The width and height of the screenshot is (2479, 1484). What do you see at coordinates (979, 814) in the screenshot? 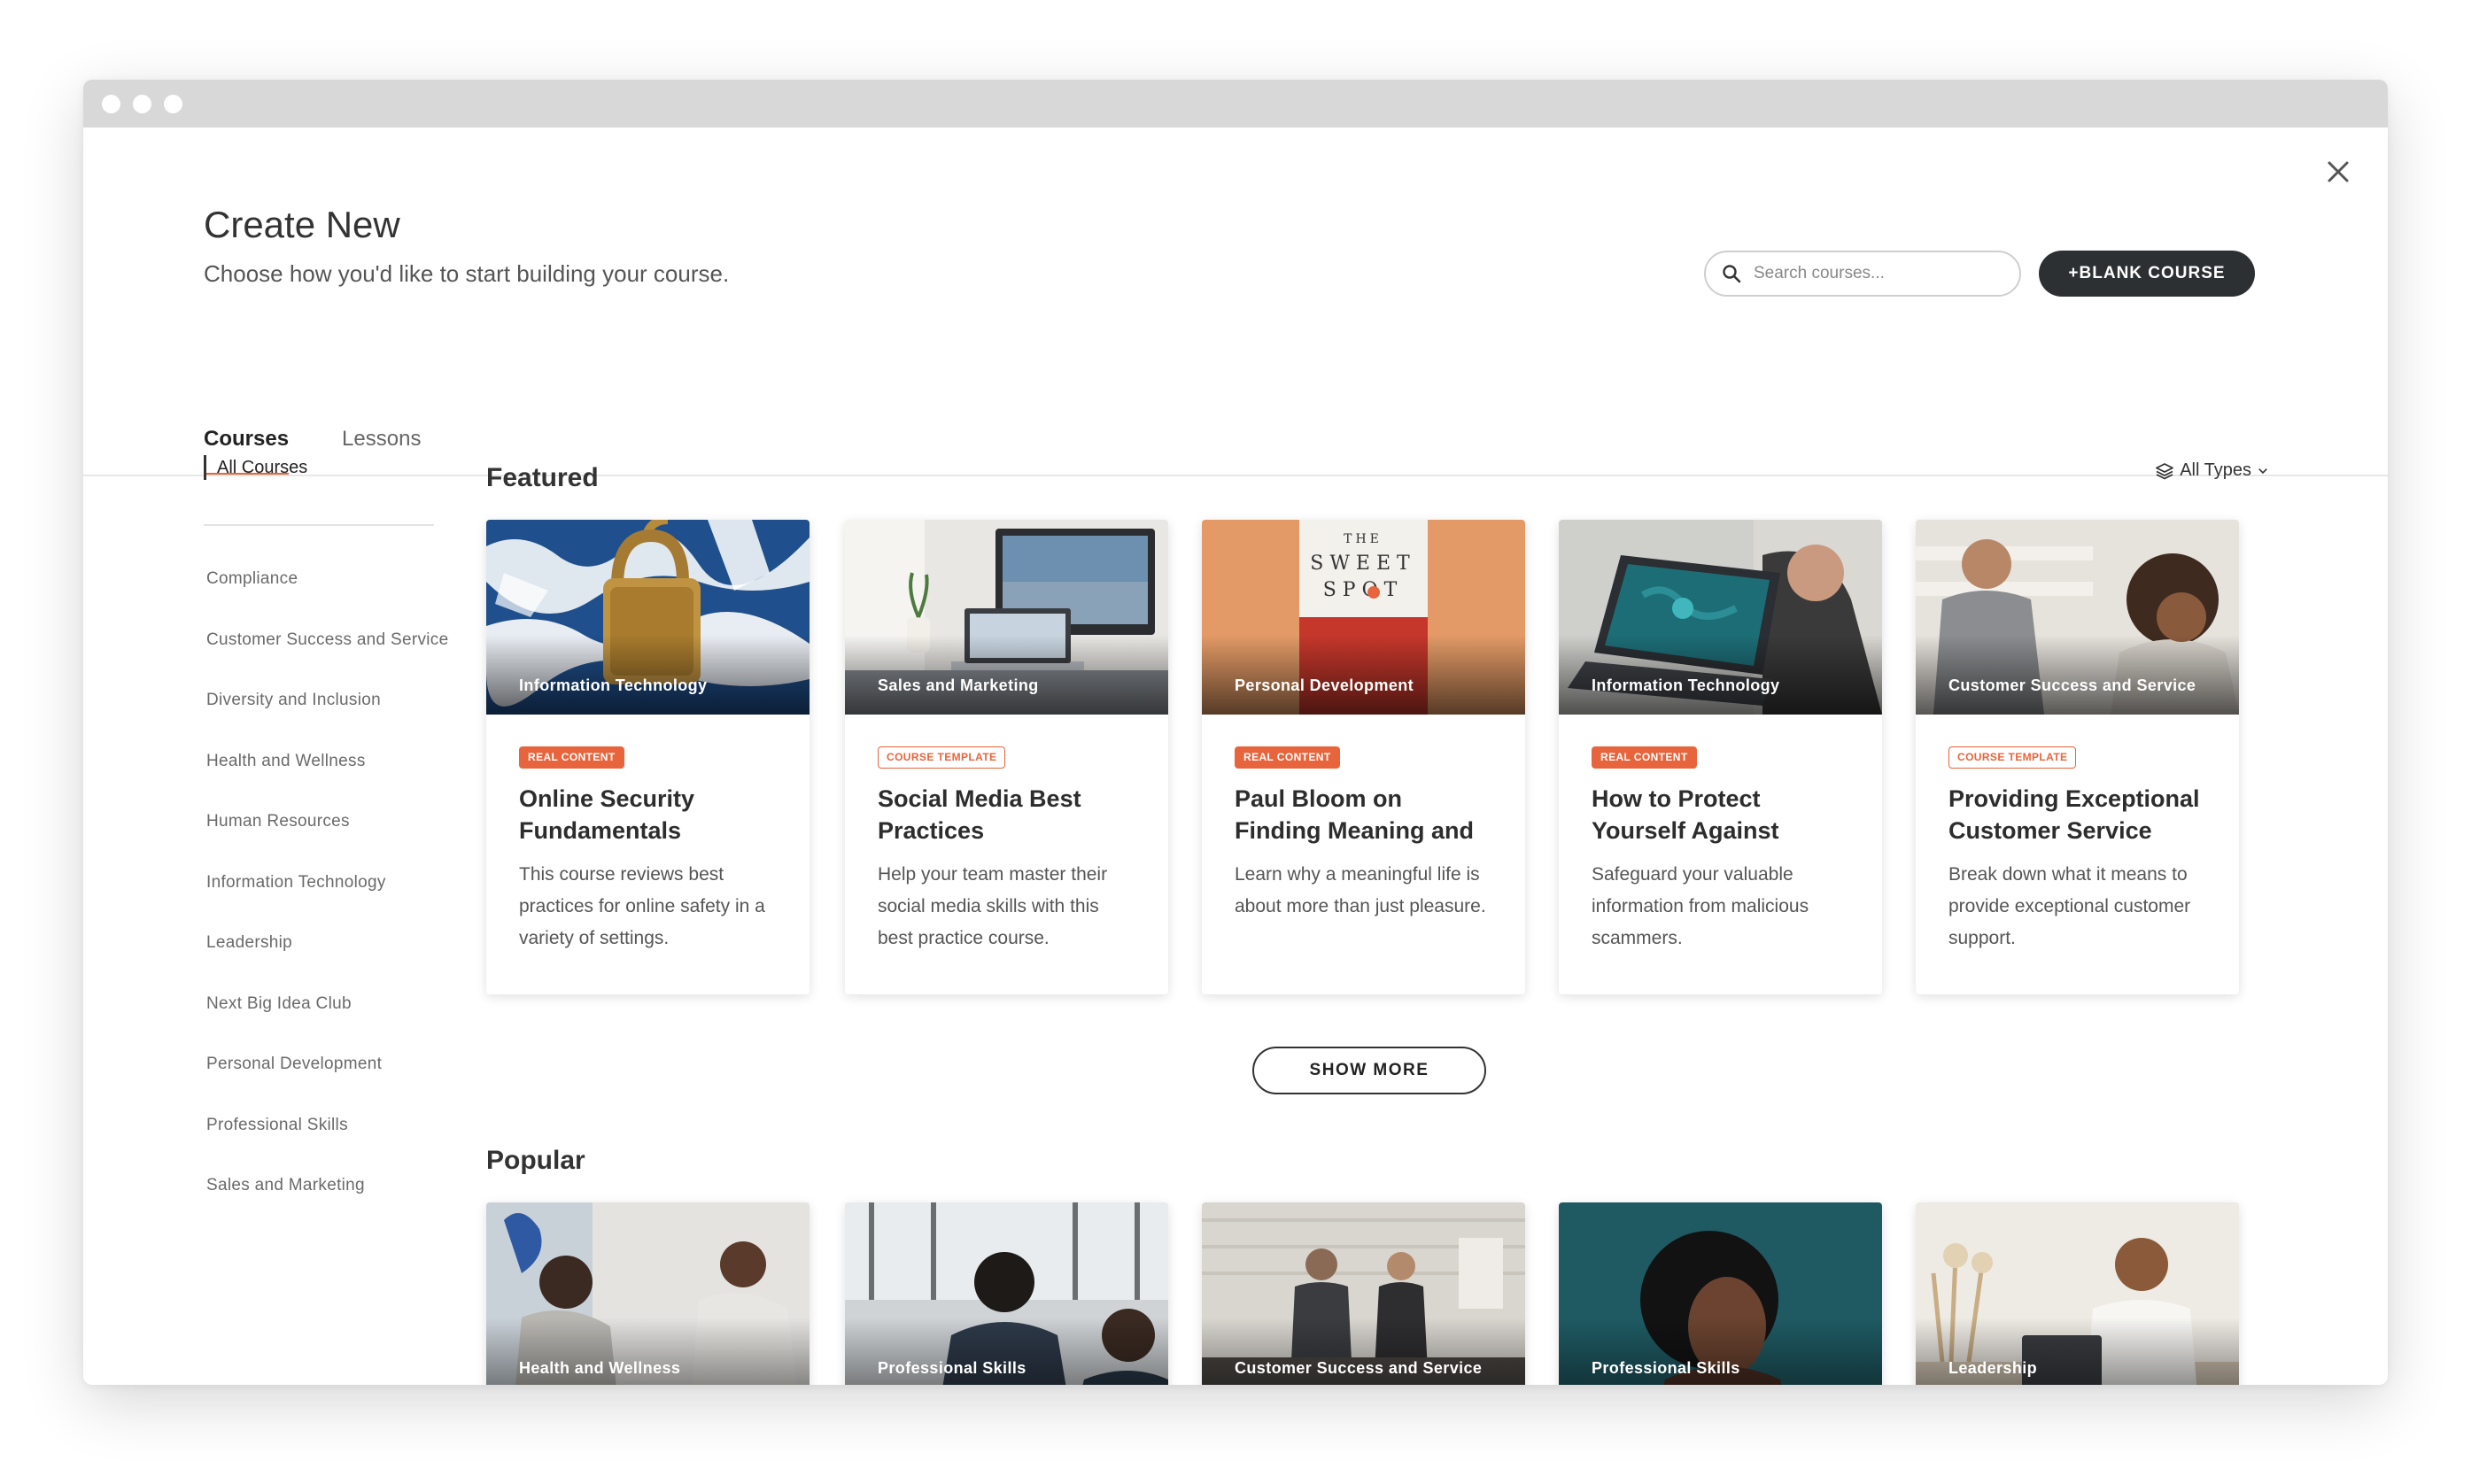
I see `course-title: Social Media Best Practices` at bounding box center [979, 814].